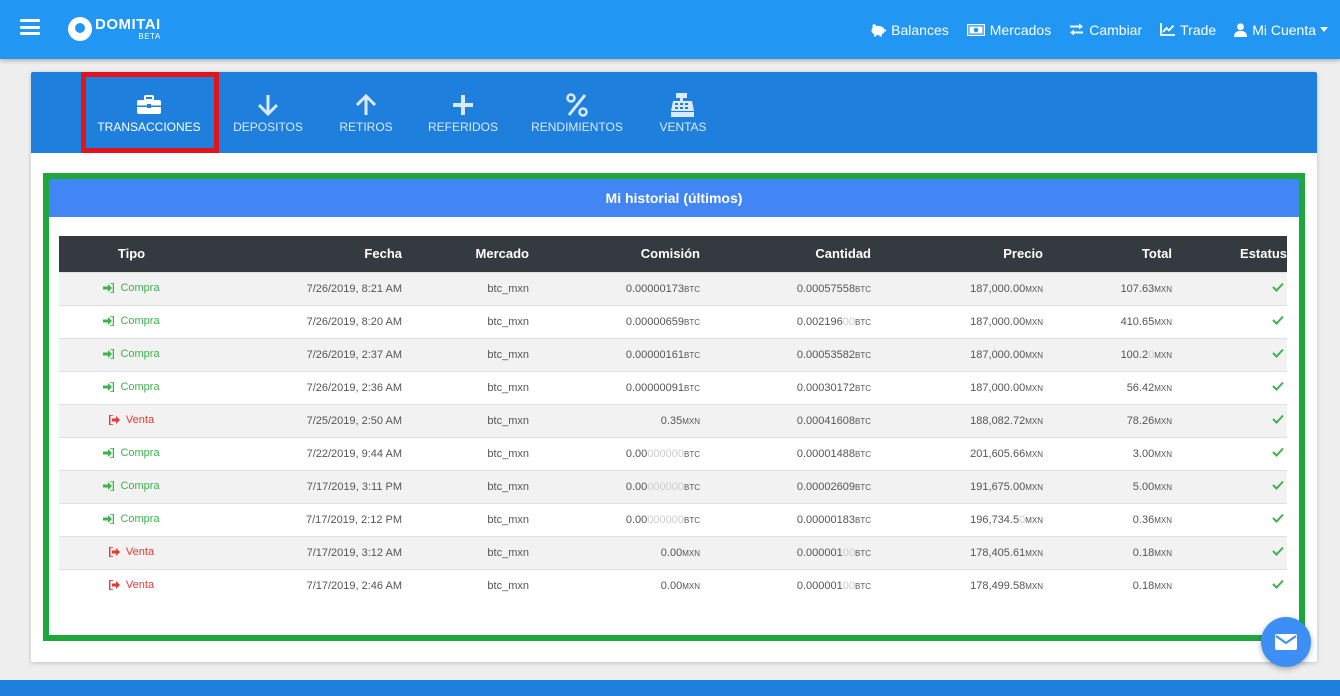 The height and width of the screenshot is (696, 1340). What do you see at coordinates (843, 254) in the screenshot?
I see `col-cantidad: Cantidad` at bounding box center [843, 254].